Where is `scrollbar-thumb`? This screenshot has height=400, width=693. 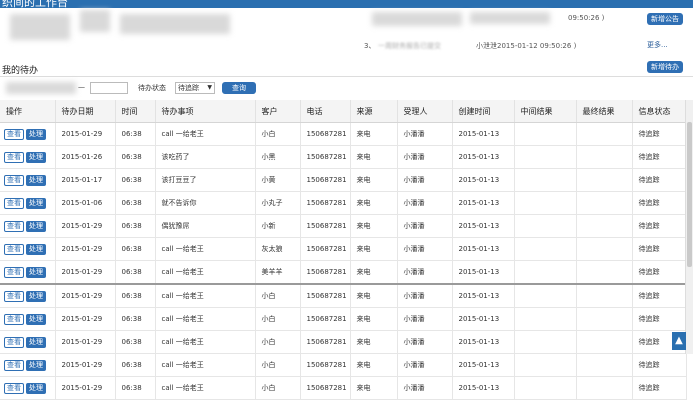
scrollbar-thumb is located at coordinates (689, 194).